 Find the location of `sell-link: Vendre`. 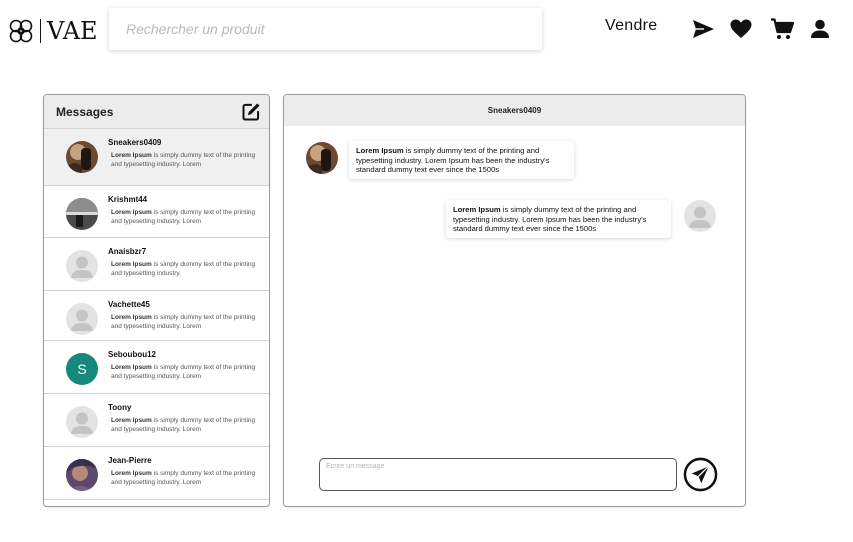

sell-link: Vendre is located at coordinates (631, 26).